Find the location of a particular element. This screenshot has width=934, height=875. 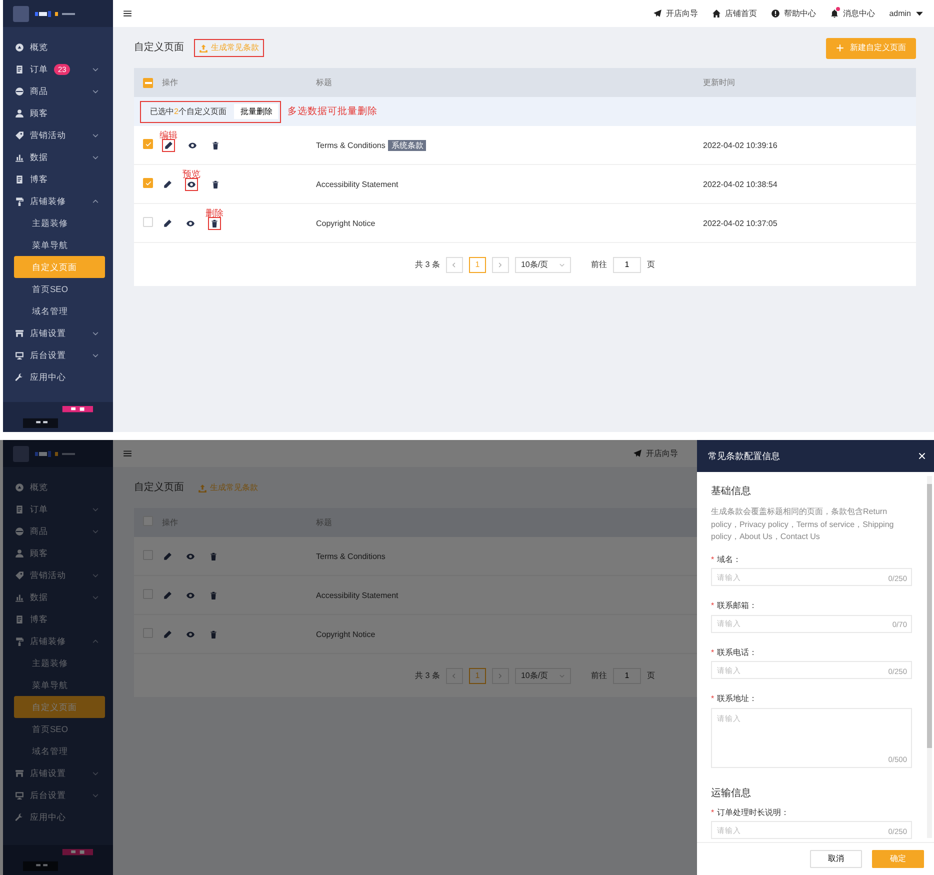

chevron-right-icon is located at coordinates (500, 265).